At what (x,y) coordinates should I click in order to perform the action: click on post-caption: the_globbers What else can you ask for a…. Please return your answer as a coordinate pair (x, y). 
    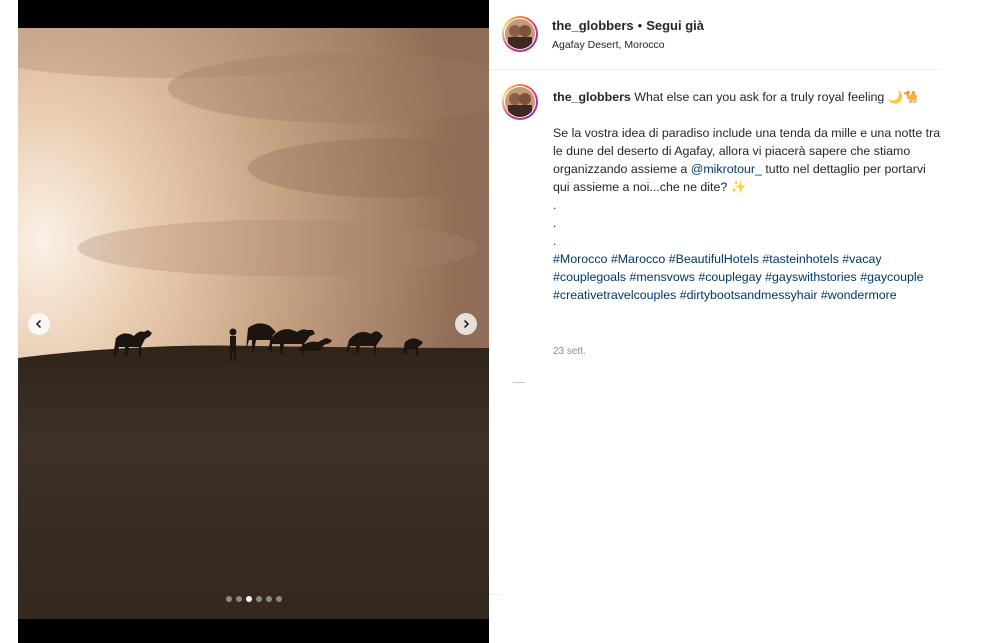
    Looking at the image, I should click on (748, 196).